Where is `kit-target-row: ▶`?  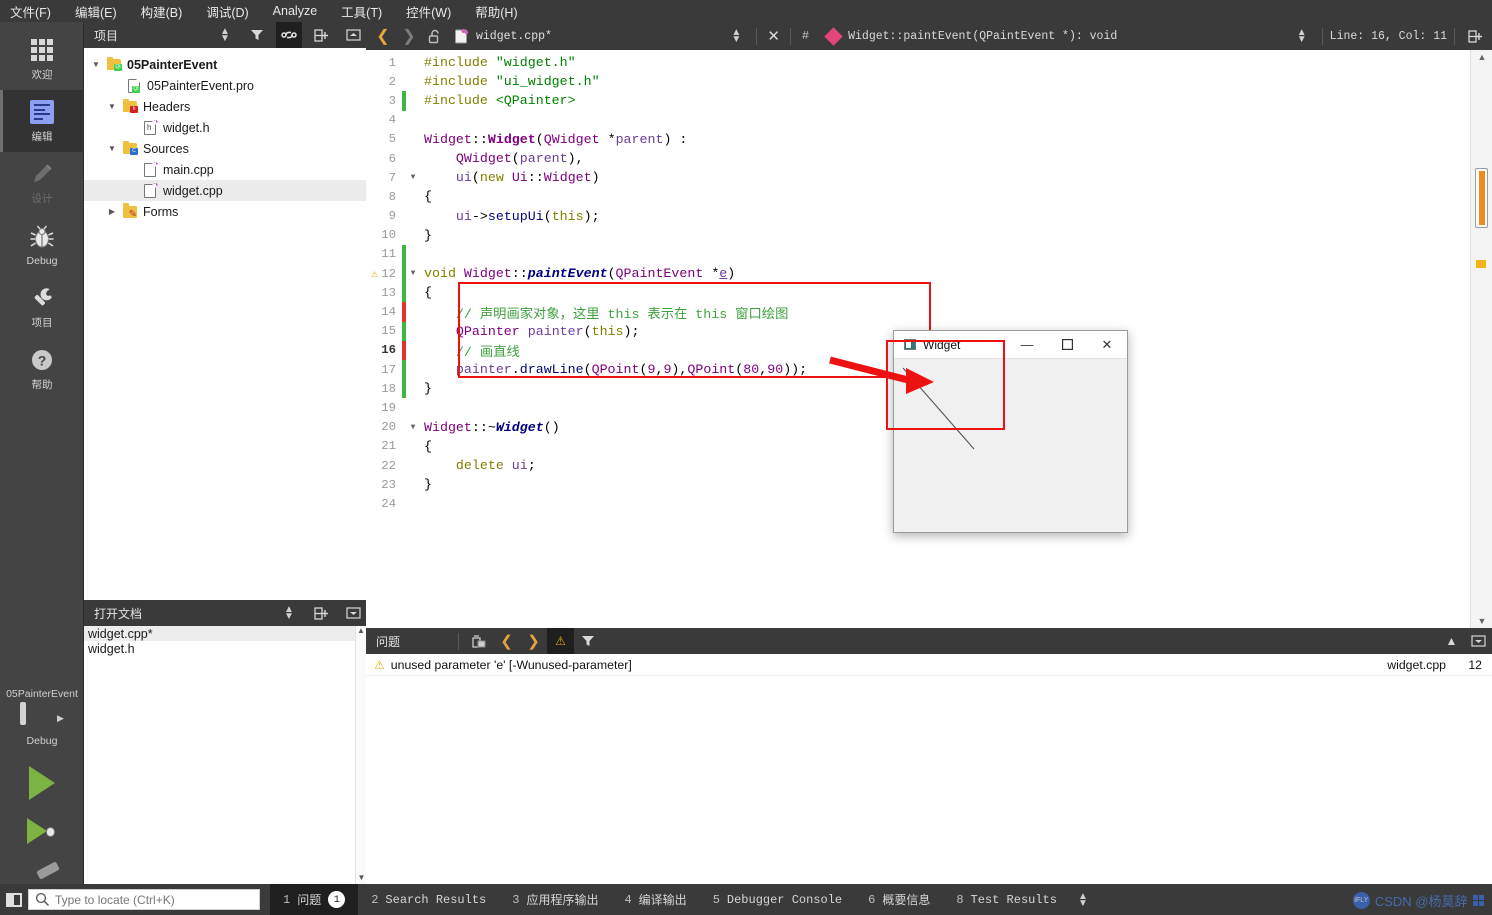
kit-target-row: ▶ is located at coordinates (42, 716).